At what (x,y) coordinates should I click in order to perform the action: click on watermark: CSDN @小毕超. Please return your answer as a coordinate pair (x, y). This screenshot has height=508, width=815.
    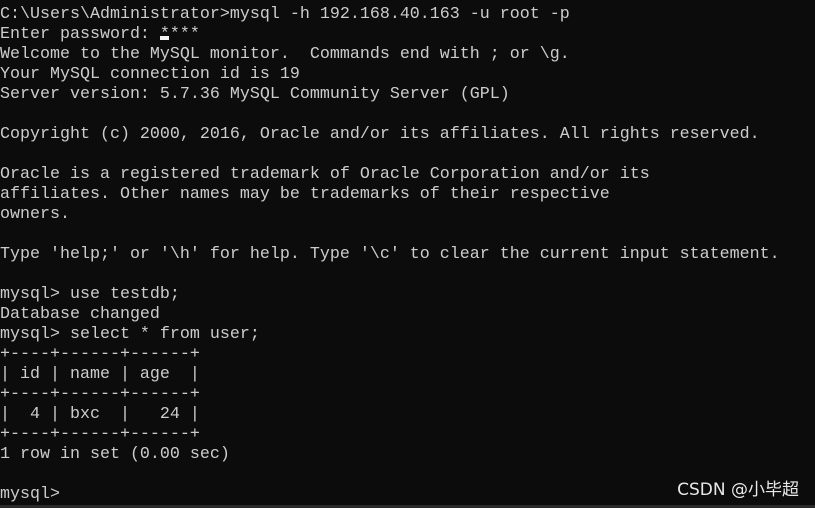
    Looking at the image, I should click on (738, 490).